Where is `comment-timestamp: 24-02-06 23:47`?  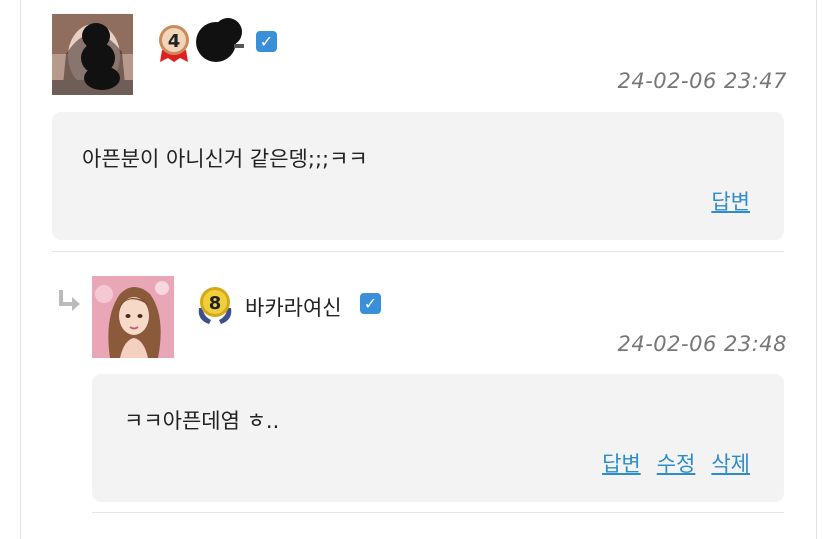 comment-timestamp: 24-02-06 23:47 is located at coordinates (702, 81).